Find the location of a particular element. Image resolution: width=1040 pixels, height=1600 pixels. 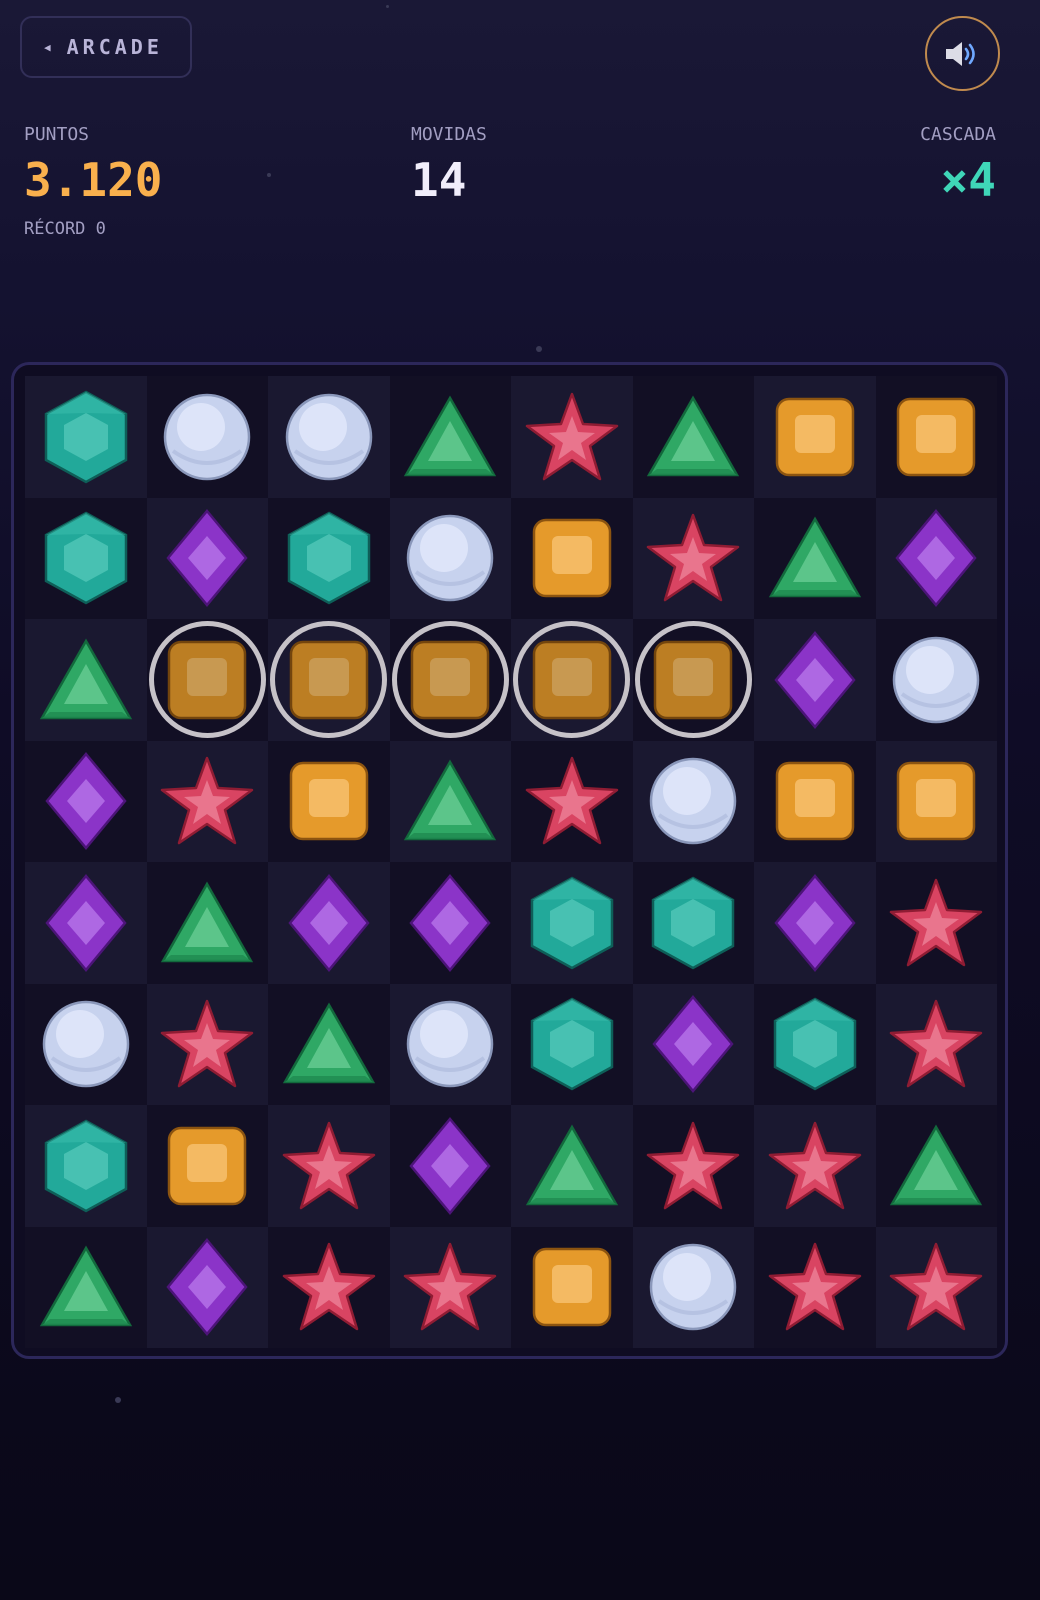

record-label: RÉCORD 0 is located at coordinates (65, 229).